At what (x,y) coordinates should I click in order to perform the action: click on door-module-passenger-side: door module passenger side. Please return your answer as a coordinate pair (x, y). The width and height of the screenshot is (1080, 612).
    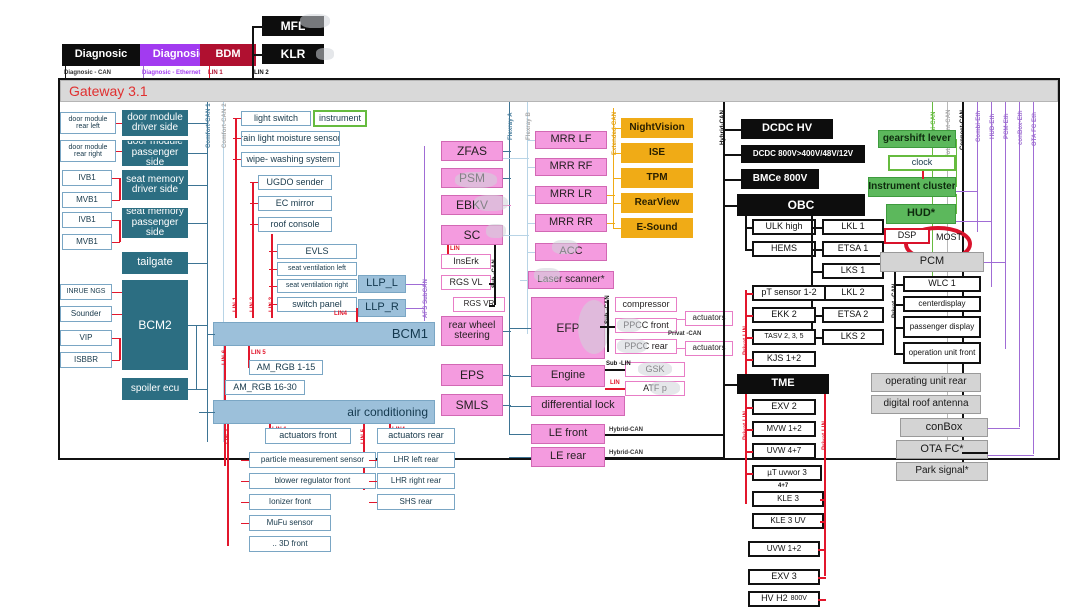
    Looking at the image, I should click on (155, 153).